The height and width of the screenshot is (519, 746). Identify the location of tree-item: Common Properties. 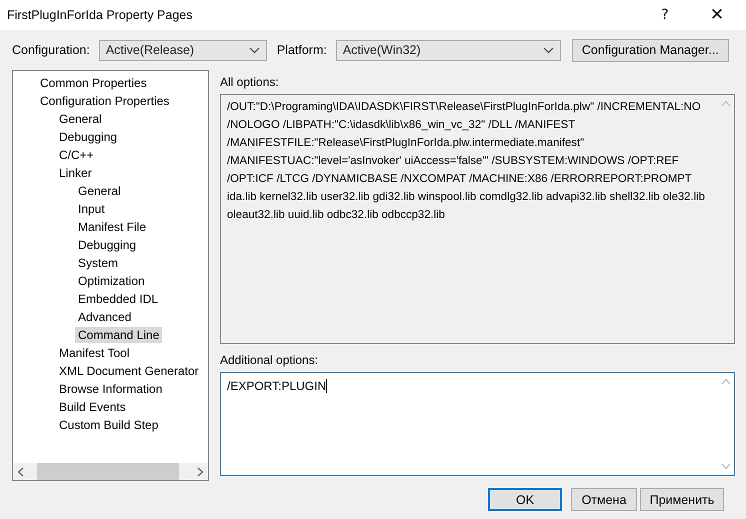
(93, 83).